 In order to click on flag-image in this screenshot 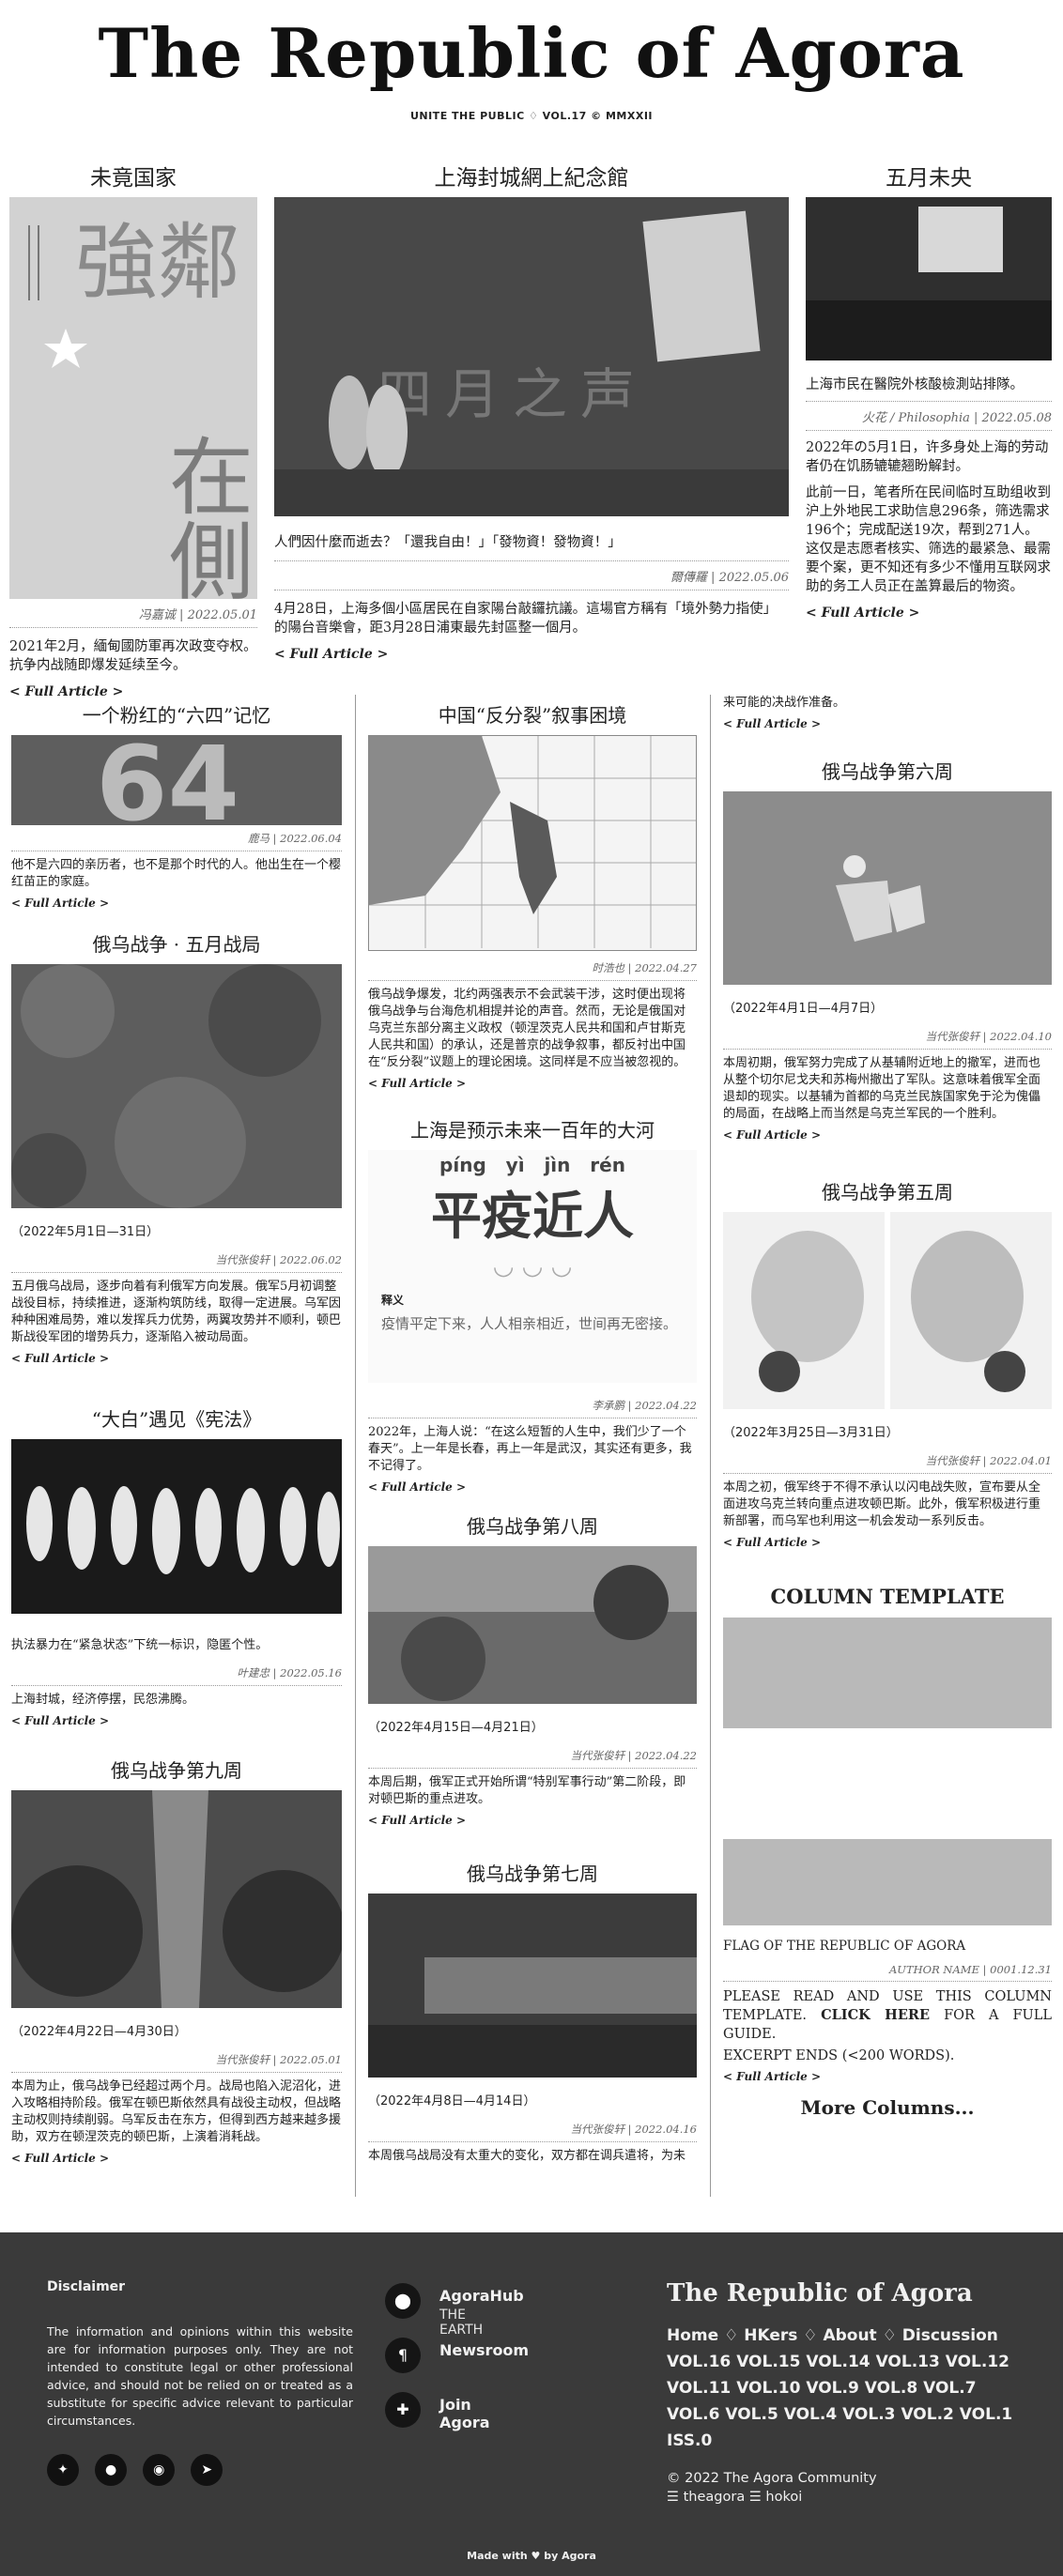, I will do `click(888, 1772)`.